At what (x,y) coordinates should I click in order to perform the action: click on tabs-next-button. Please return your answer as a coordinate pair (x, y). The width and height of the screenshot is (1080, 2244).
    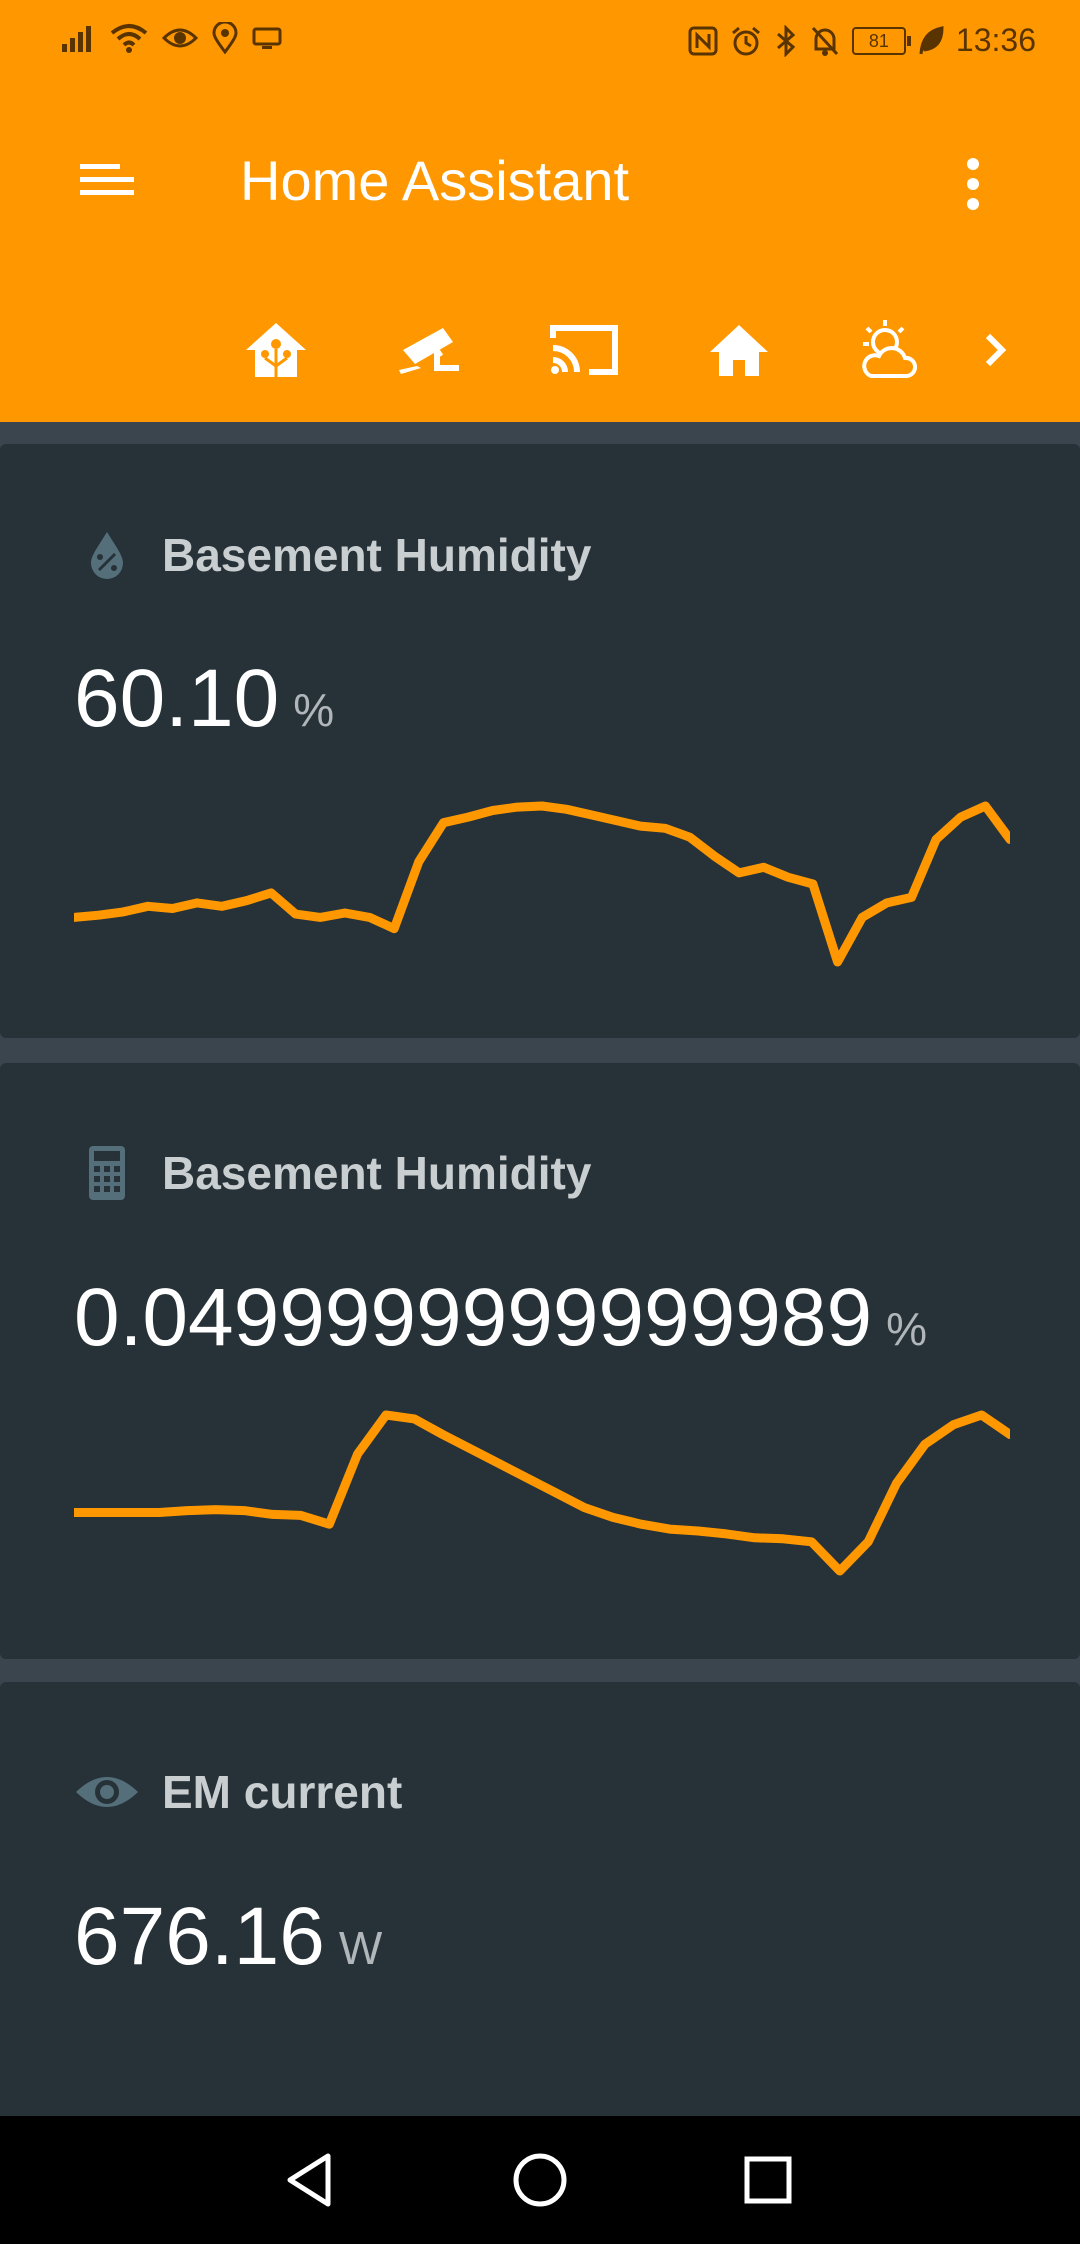
    Looking at the image, I should click on (997, 350).